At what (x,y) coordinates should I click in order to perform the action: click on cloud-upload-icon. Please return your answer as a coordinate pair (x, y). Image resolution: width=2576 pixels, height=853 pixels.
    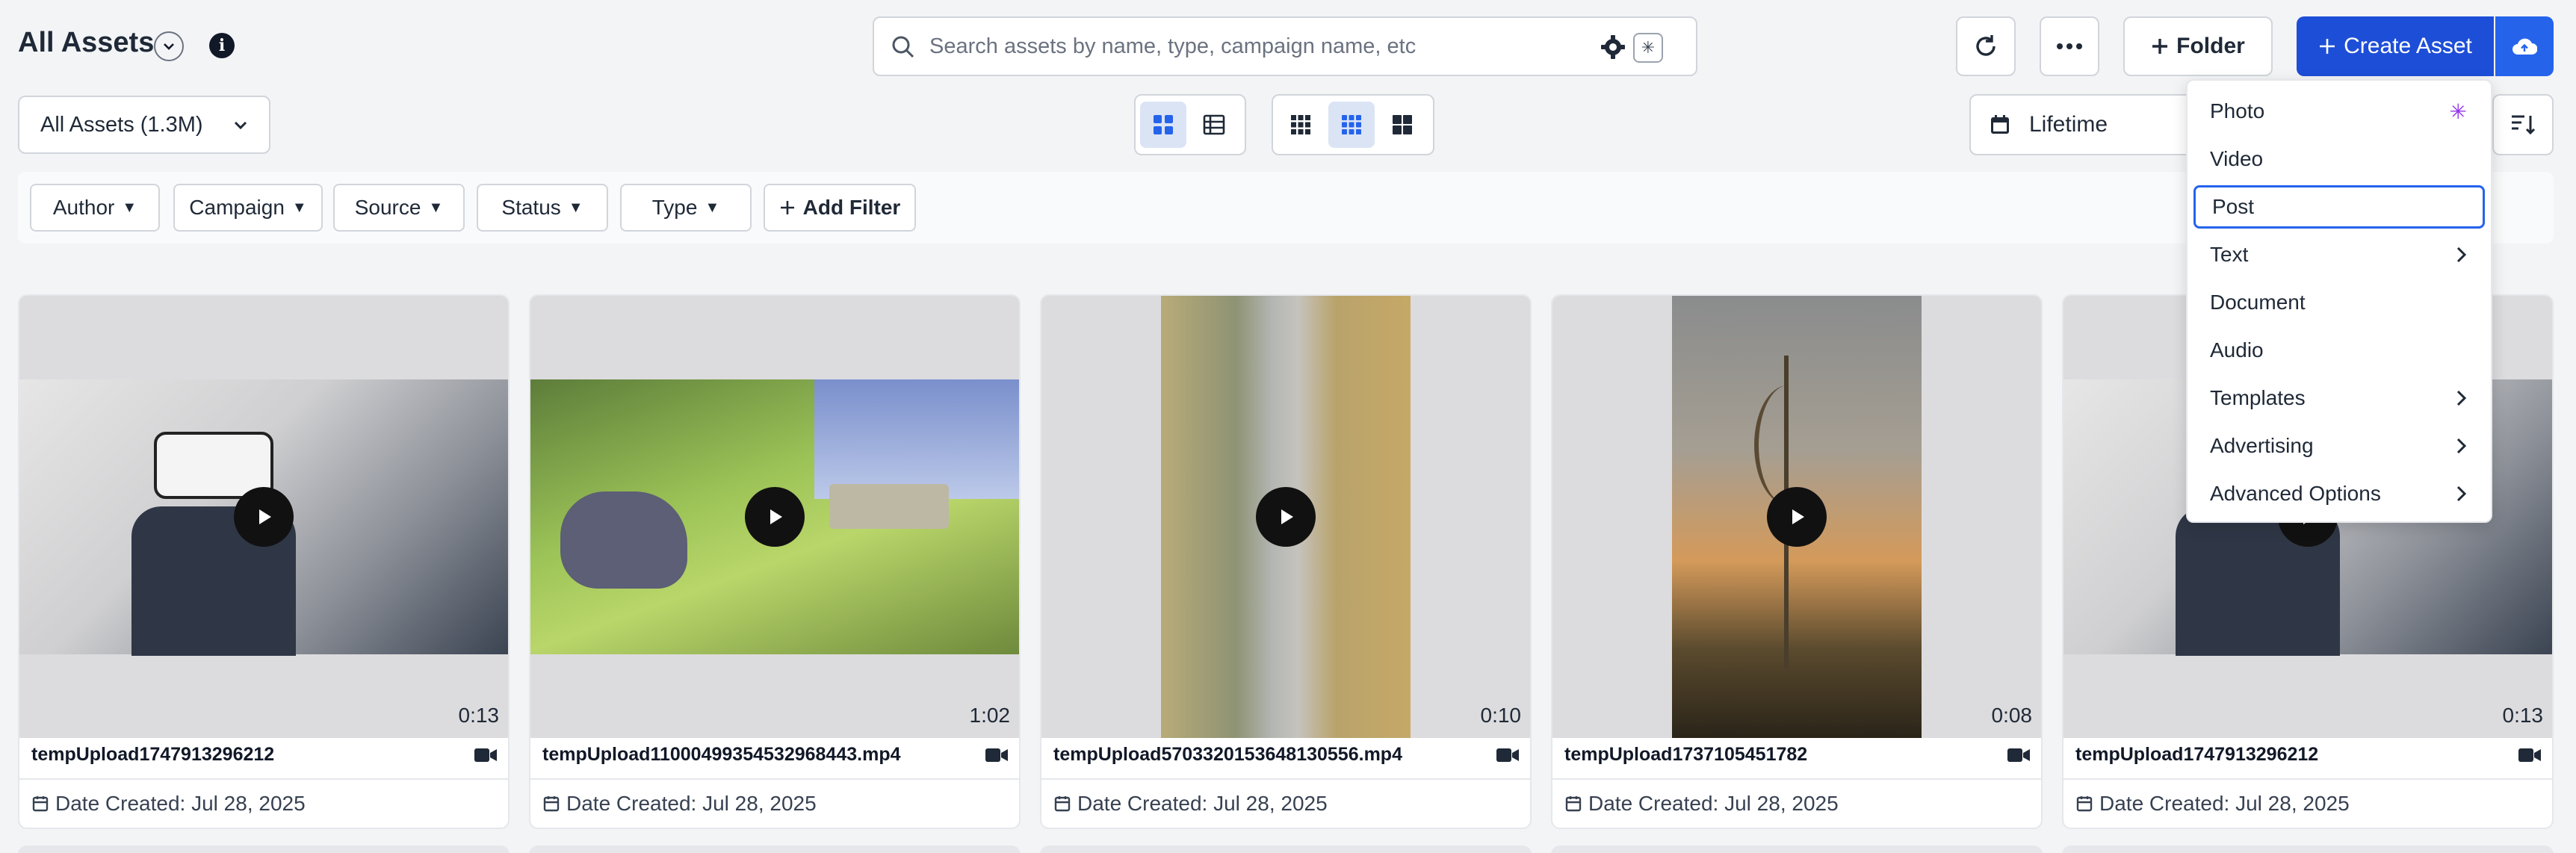
    Looking at the image, I should click on (2524, 46).